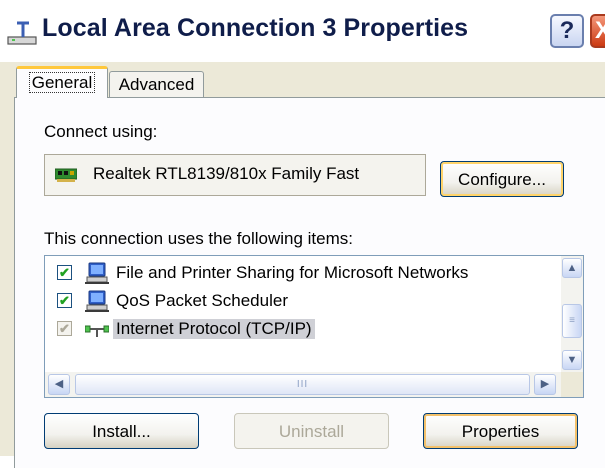  What do you see at coordinates (214, 329) in the screenshot?
I see `item-label: Internet Protocol (TCP/IP)` at bounding box center [214, 329].